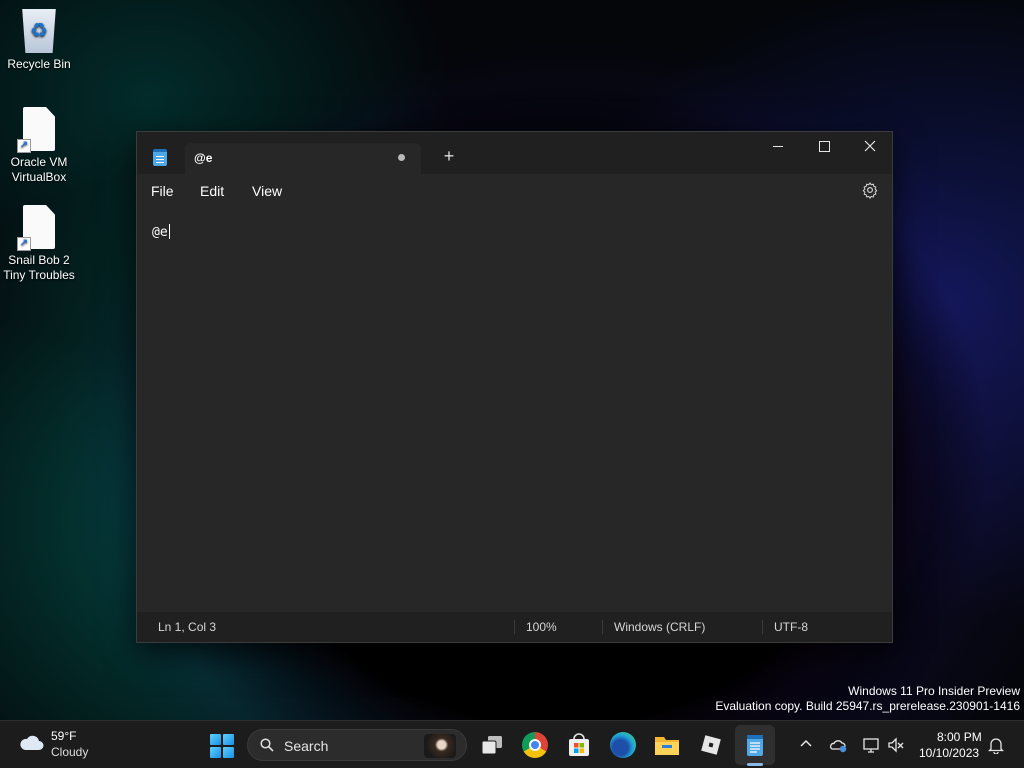  Describe the element at coordinates (514, 153) in the screenshot. I see `title-bar: @e +` at that location.